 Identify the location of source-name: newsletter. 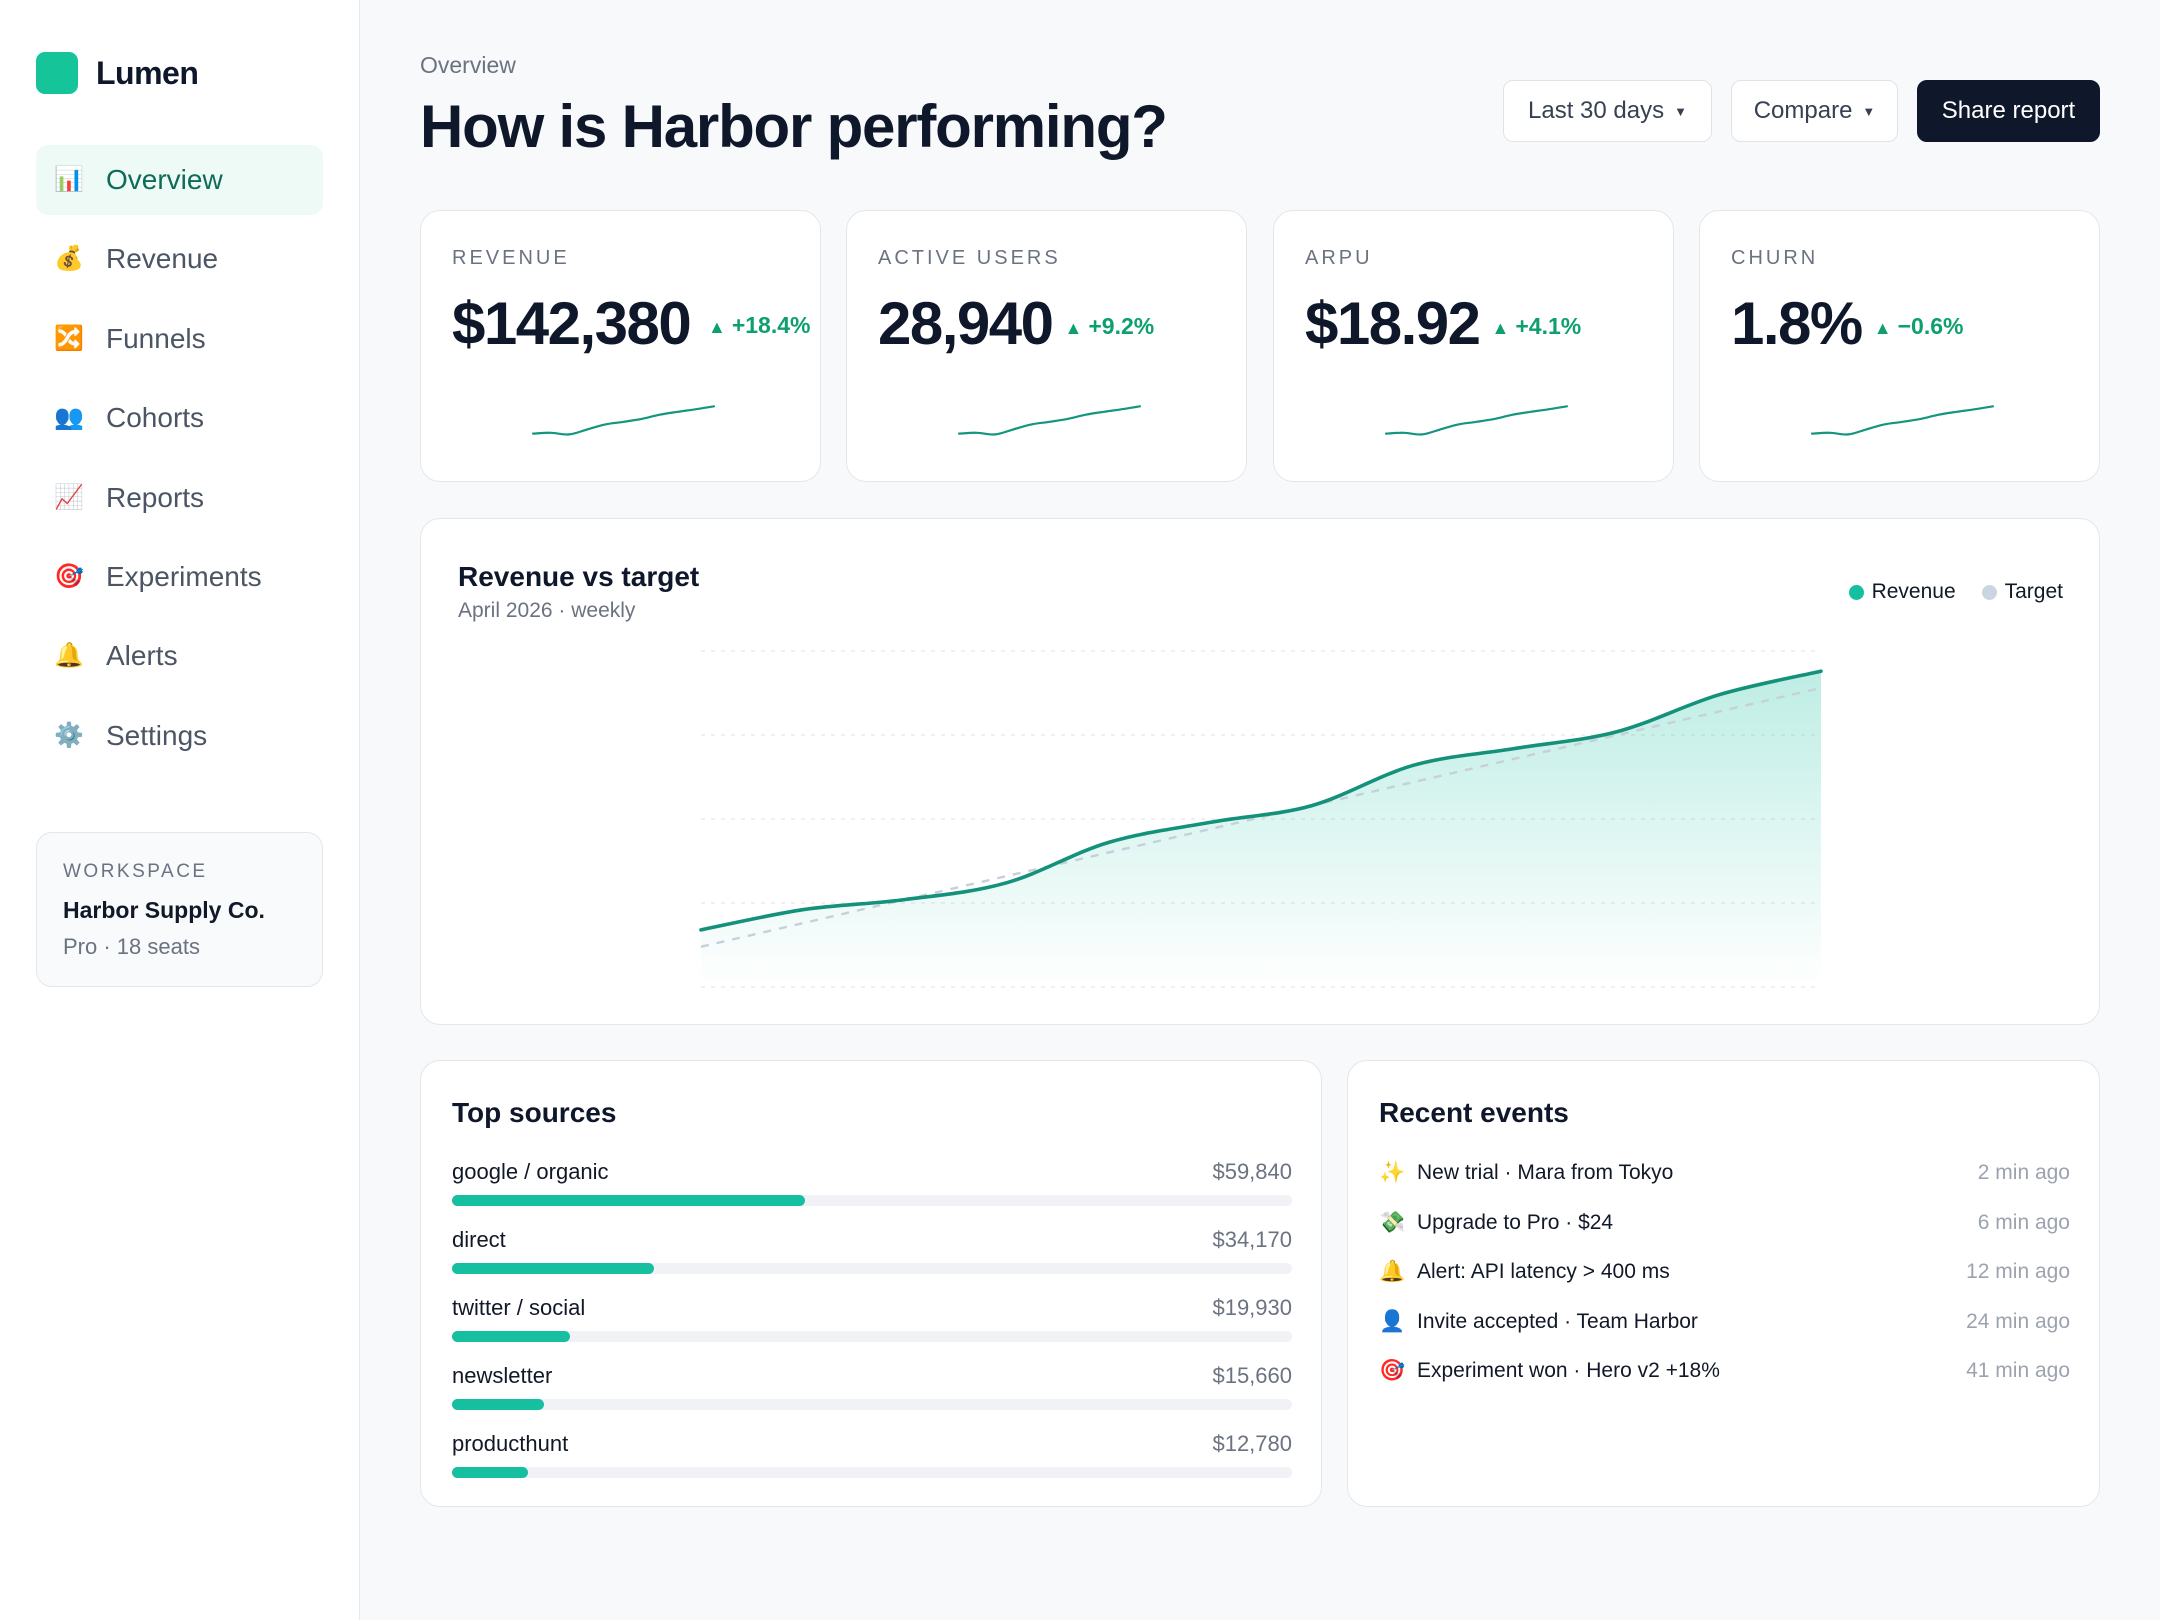
(502, 1375).